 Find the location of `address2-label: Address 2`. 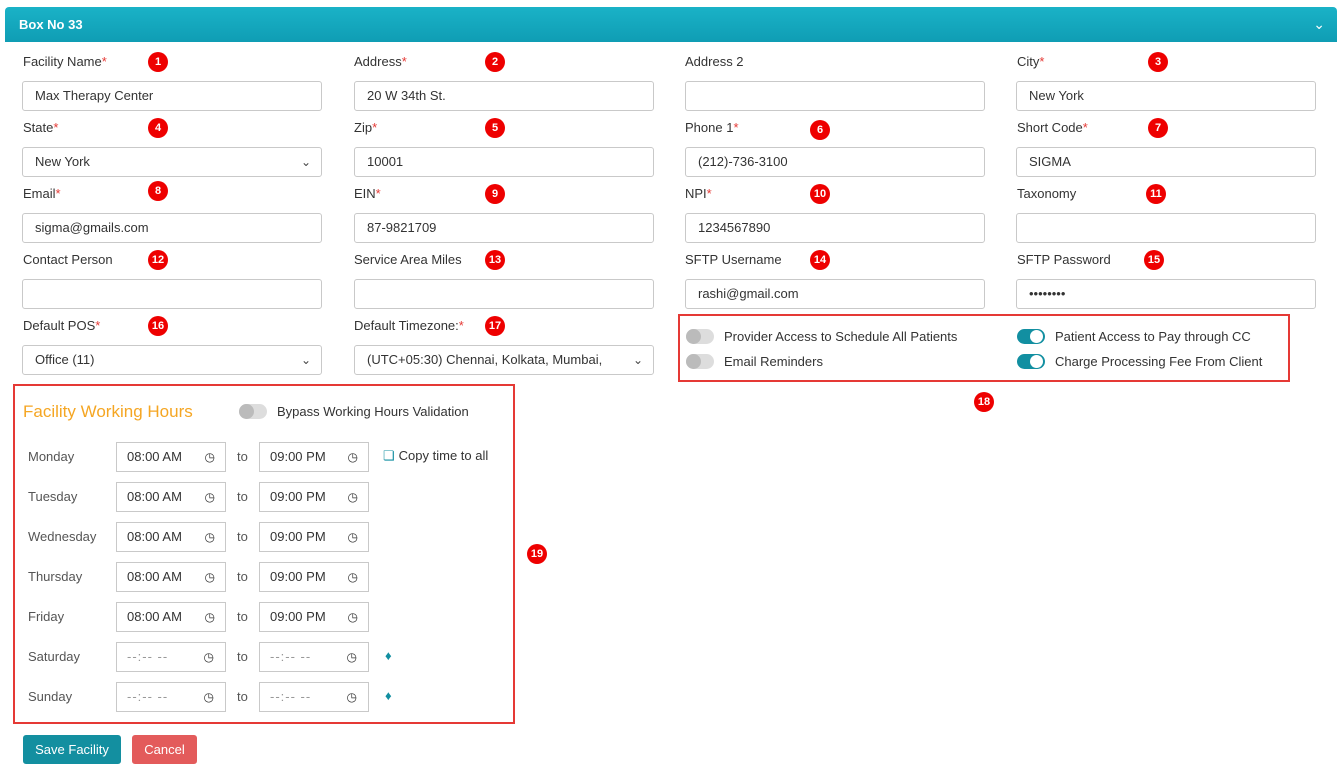

address2-label: Address 2 is located at coordinates (714, 61).